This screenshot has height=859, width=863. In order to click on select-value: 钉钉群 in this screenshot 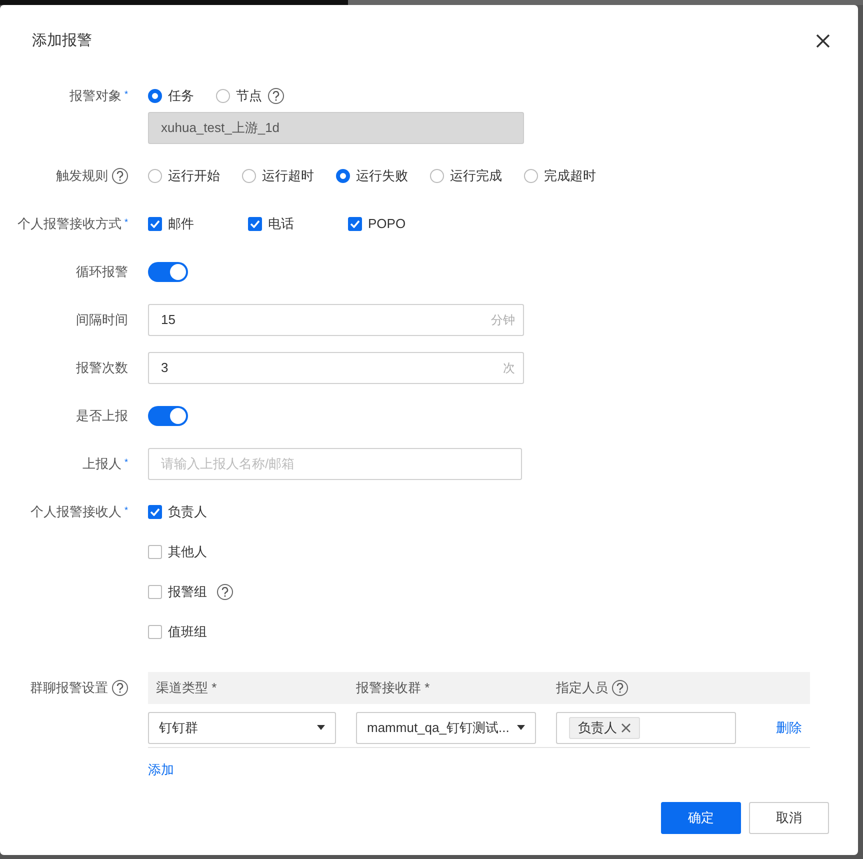, I will do `click(178, 727)`.